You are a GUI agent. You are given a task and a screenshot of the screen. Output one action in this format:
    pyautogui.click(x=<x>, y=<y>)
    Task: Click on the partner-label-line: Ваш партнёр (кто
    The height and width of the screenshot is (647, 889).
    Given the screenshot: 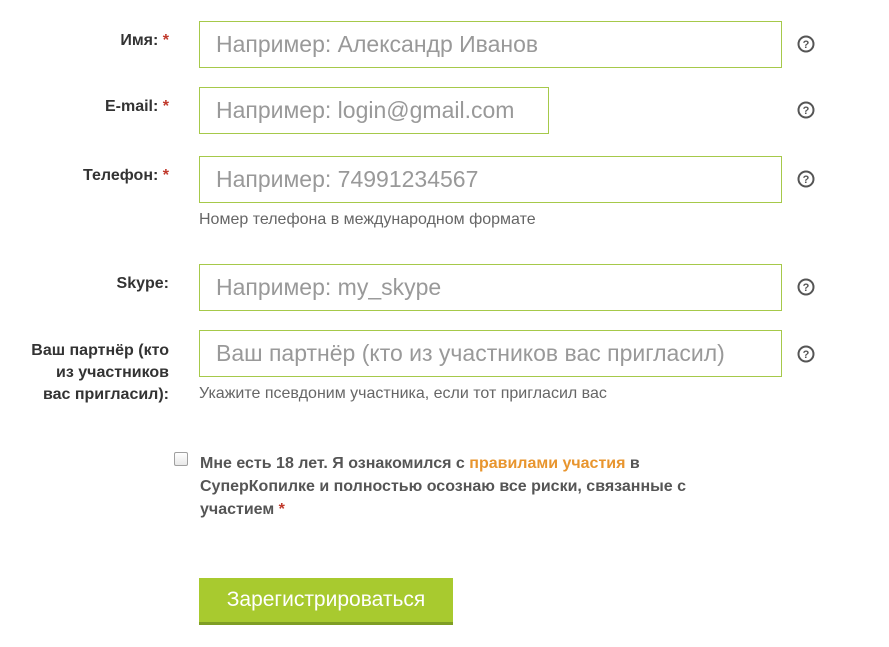 What is the action you would take?
    pyautogui.click(x=100, y=350)
    